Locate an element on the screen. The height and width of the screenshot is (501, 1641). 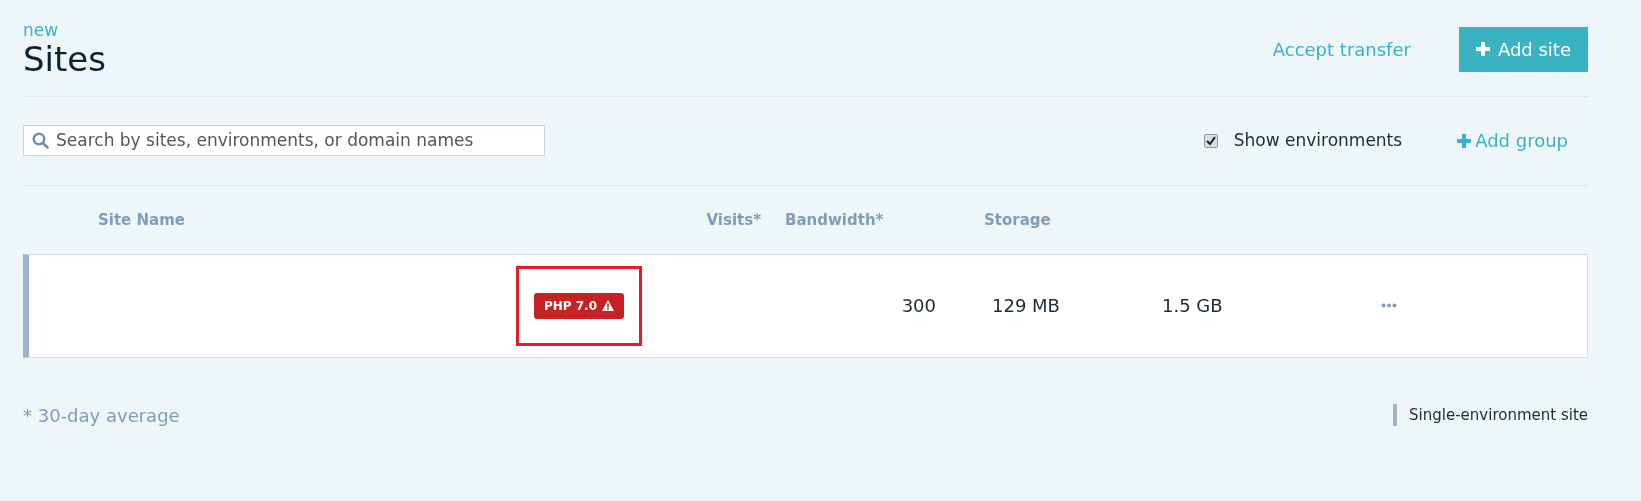
accept-transfer-link: Accept transfer is located at coordinates (1341, 49).